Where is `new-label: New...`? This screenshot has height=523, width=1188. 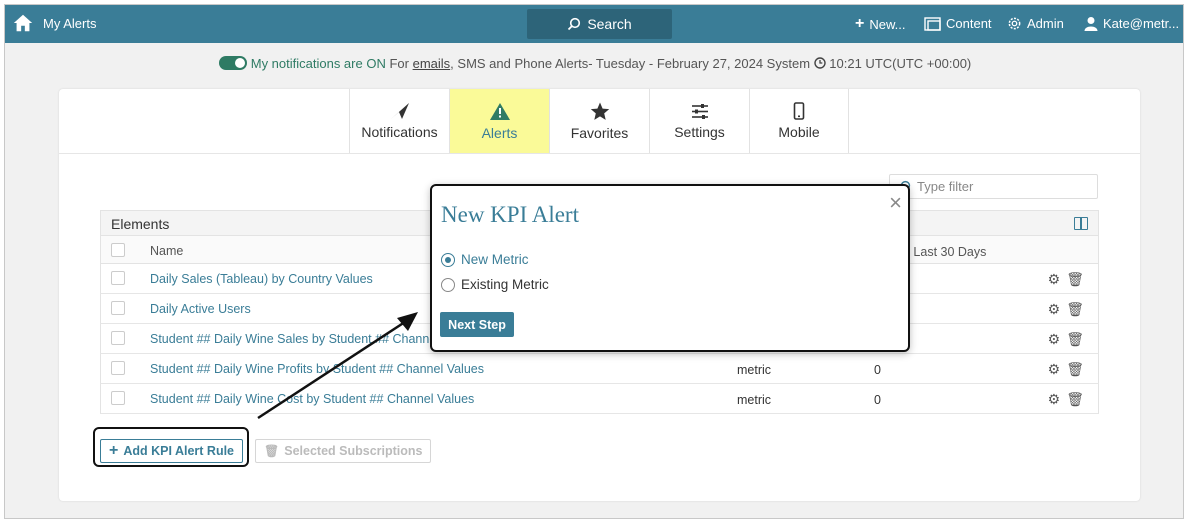 new-label: New... is located at coordinates (887, 24).